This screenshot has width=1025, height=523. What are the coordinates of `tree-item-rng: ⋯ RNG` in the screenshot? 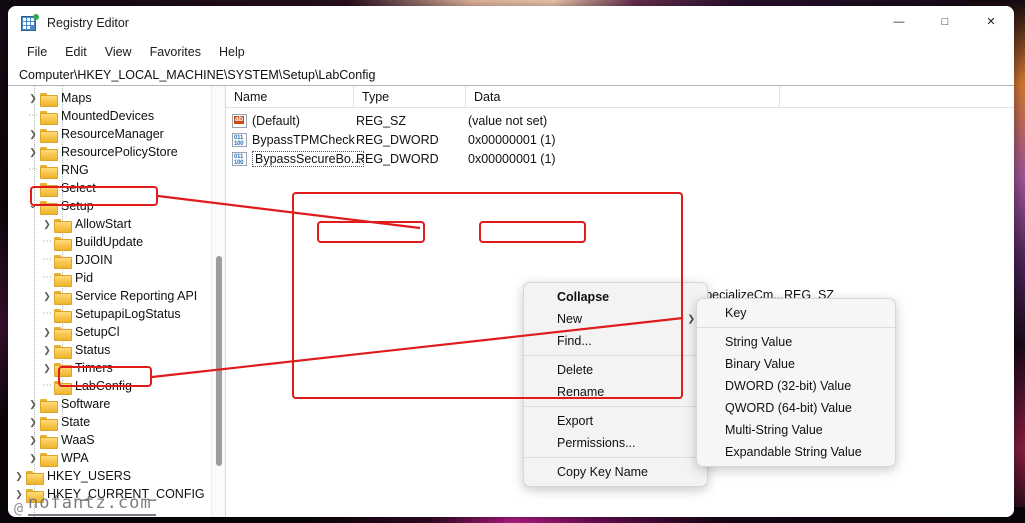 It's located at (109, 170).